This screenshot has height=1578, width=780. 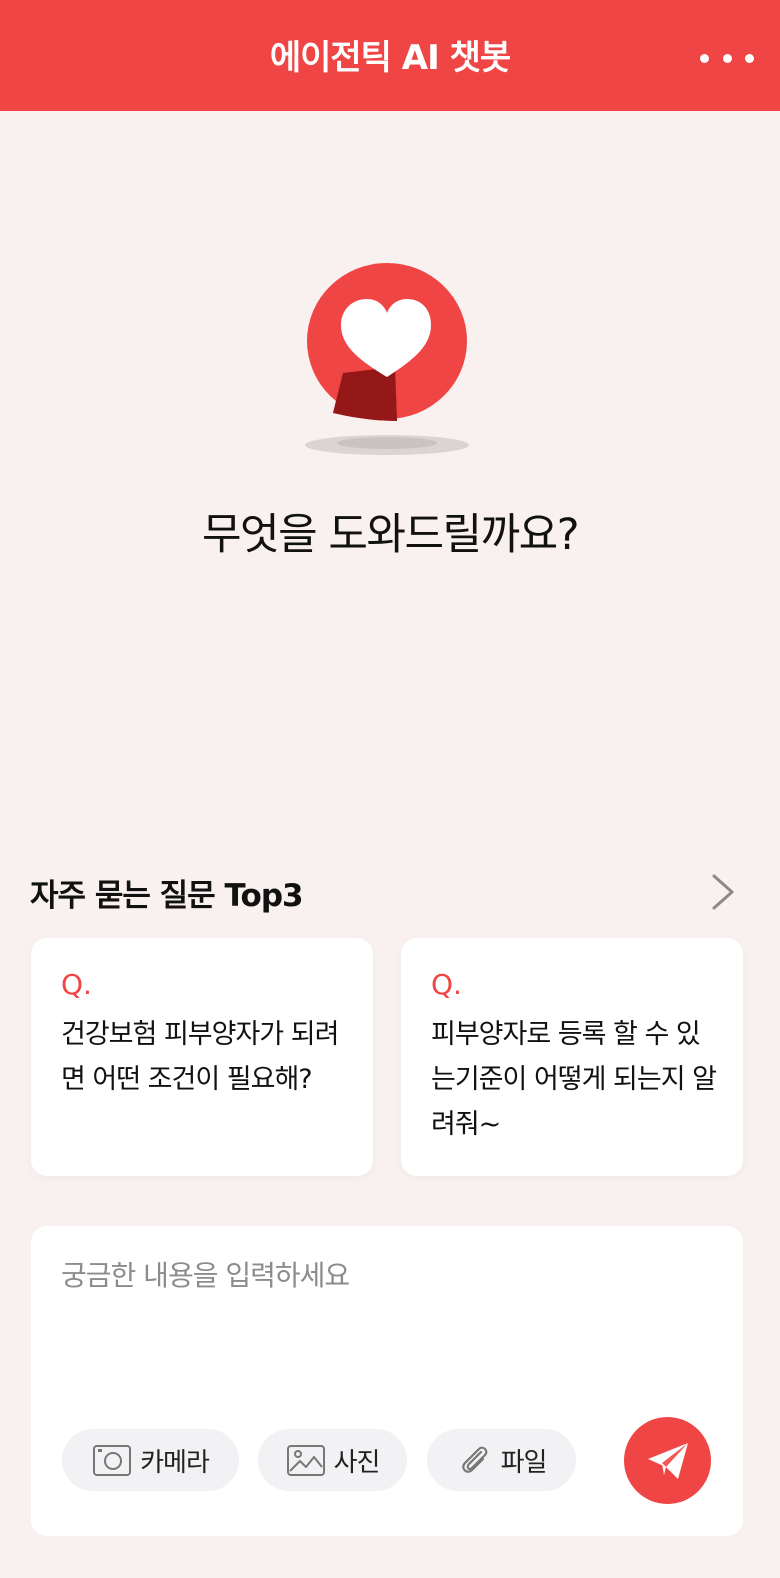 I want to click on chevron-right-icon, so click(x=723, y=892).